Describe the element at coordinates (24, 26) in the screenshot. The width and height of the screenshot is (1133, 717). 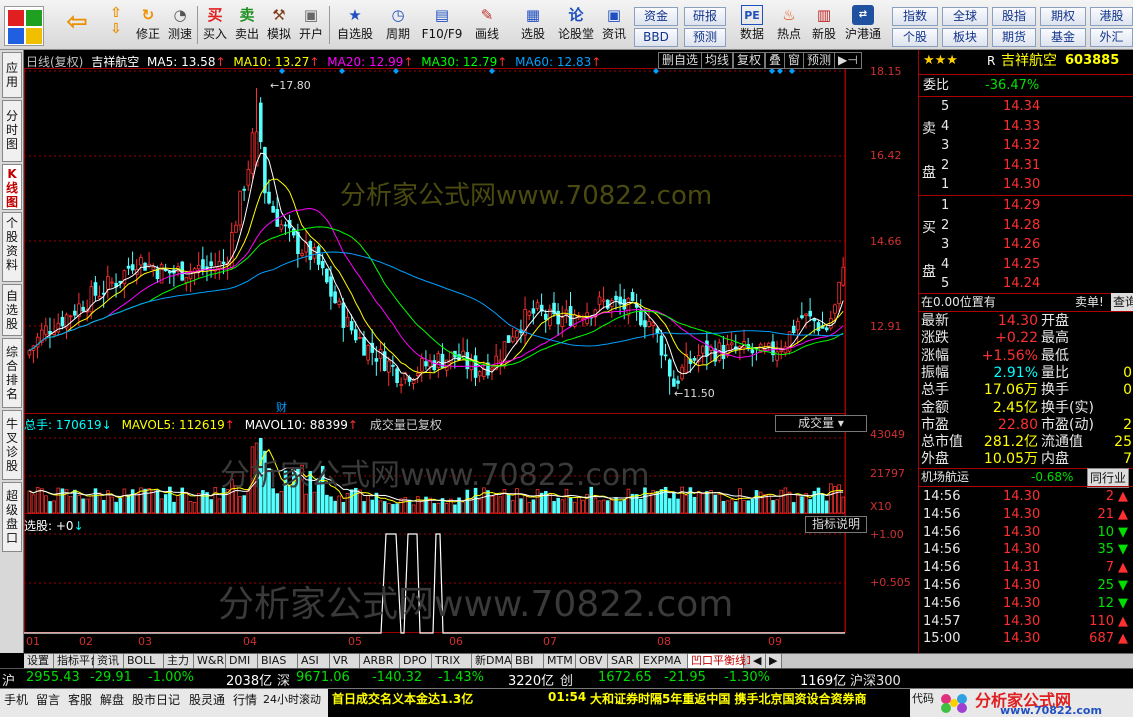
I see `app-logo-icon` at that location.